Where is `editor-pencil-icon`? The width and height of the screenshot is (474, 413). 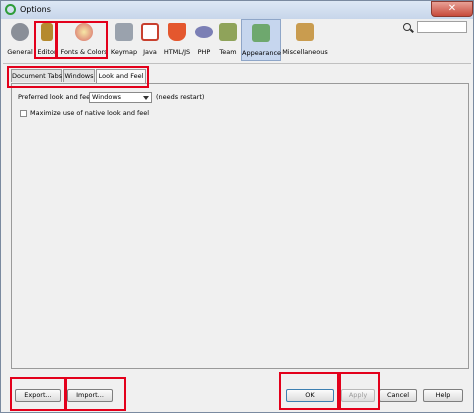
editor-pencil-icon is located at coordinates (47, 32).